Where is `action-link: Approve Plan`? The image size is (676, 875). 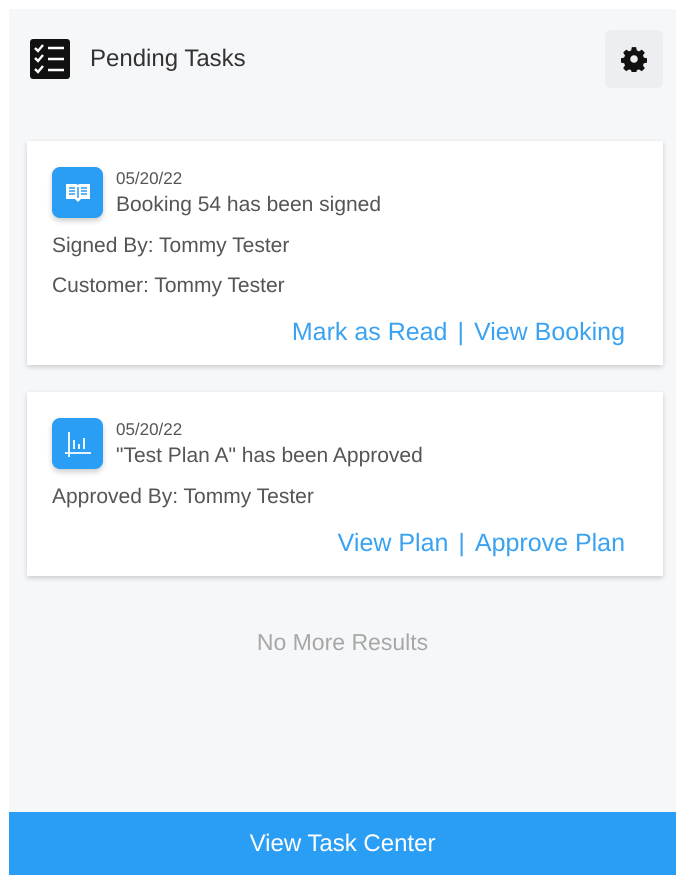 action-link: Approve Plan is located at coordinates (549, 543).